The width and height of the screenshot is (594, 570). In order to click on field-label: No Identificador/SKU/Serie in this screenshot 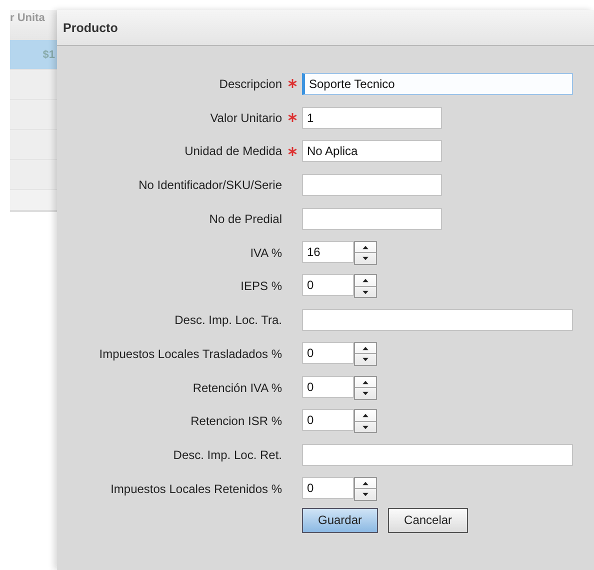, I will do `click(210, 185)`.